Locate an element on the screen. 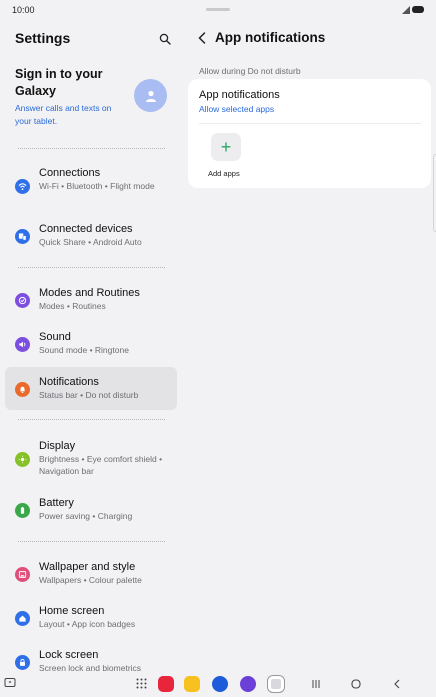 This screenshot has width=436, height=697. item-title: Wallpaper and style is located at coordinates (87, 567).